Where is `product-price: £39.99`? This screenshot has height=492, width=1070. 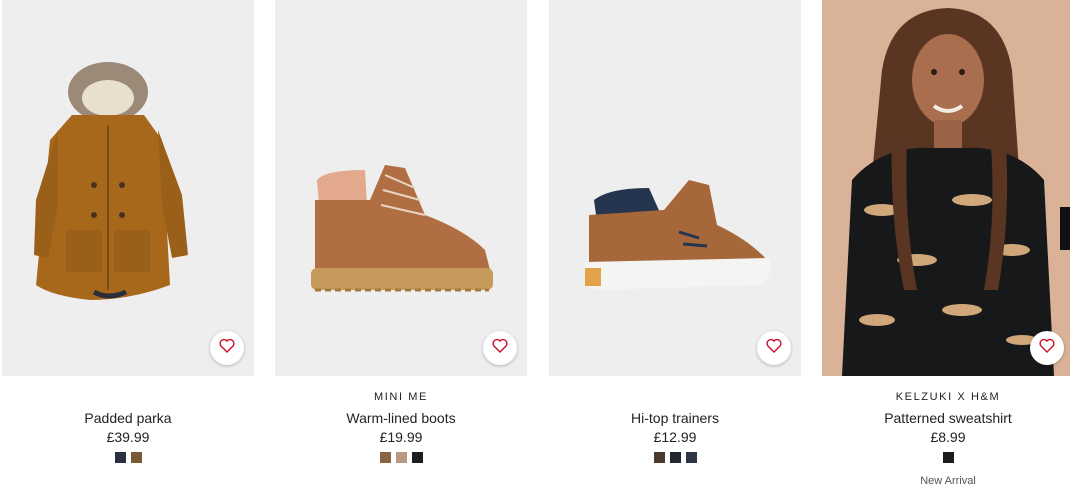 product-price: £39.99 is located at coordinates (128, 437).